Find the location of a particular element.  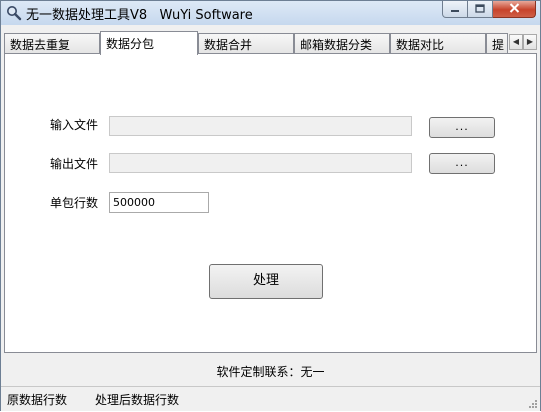

close-button is located at coordinates (514, 9).